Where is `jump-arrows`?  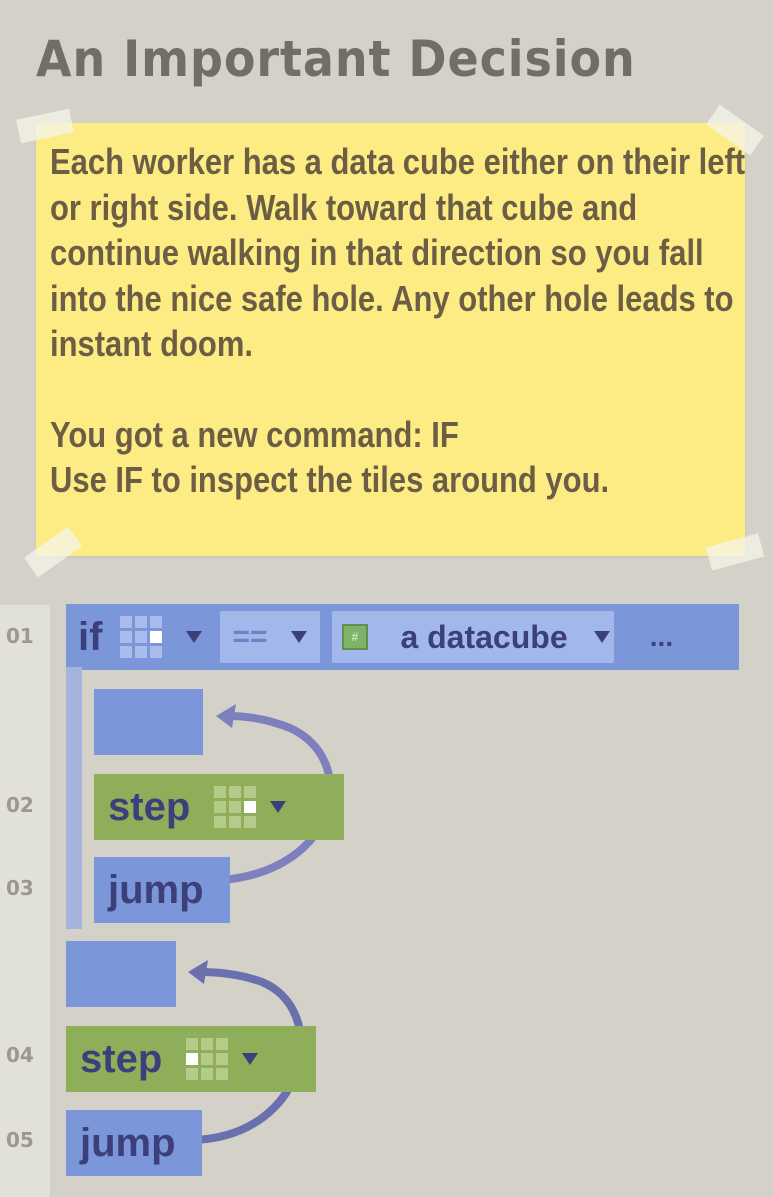 jump-arrows is located at coordinates (261, 924).